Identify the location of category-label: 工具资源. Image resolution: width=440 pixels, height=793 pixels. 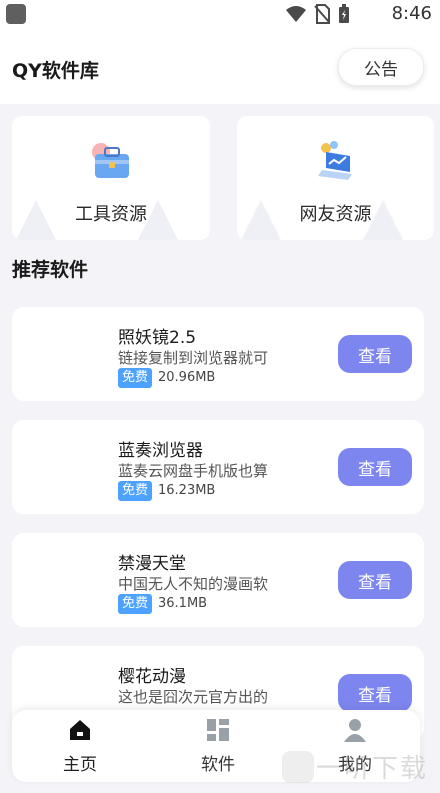
(111, 214).